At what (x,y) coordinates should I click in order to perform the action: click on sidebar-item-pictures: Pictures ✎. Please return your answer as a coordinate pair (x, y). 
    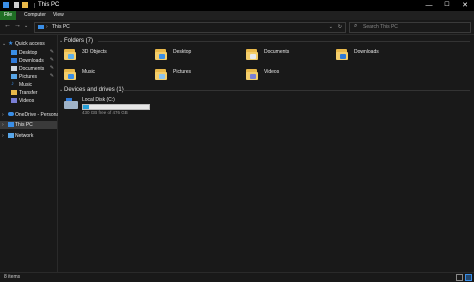
    Looking at the image, I should click on (28, 77).